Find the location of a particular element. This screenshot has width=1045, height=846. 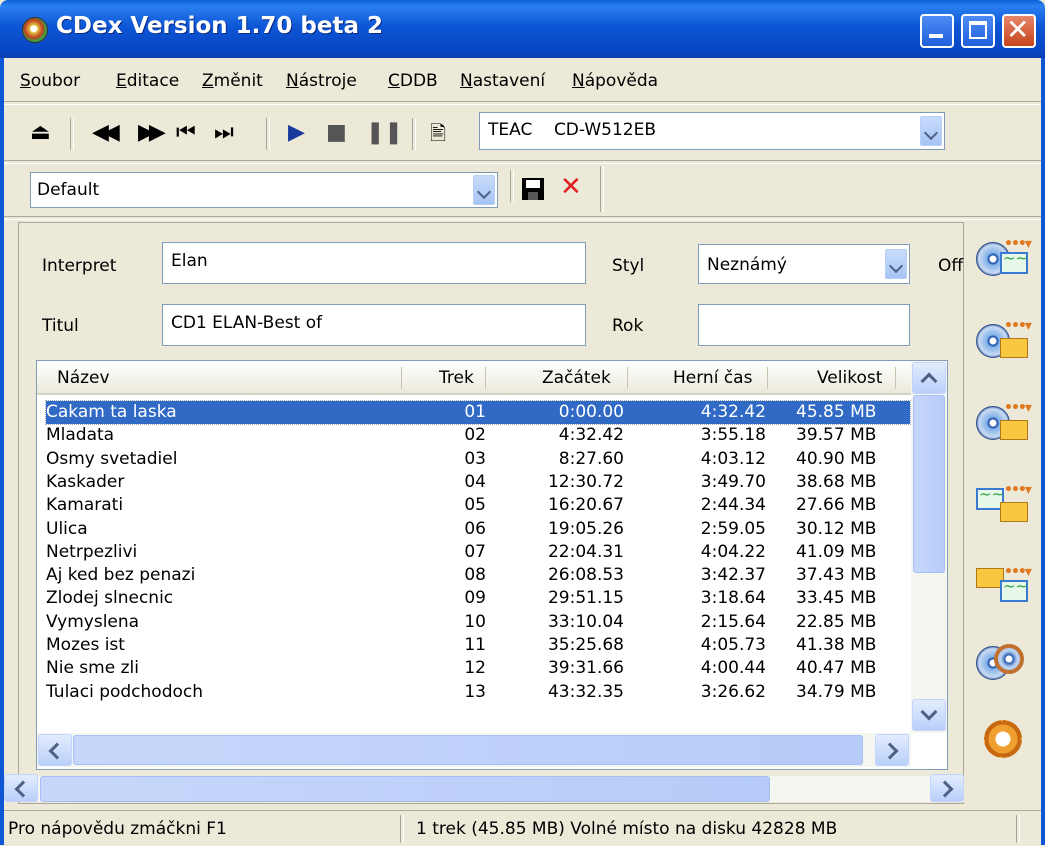

track-size: 33.45 MB is located at coordinates (836, 598).